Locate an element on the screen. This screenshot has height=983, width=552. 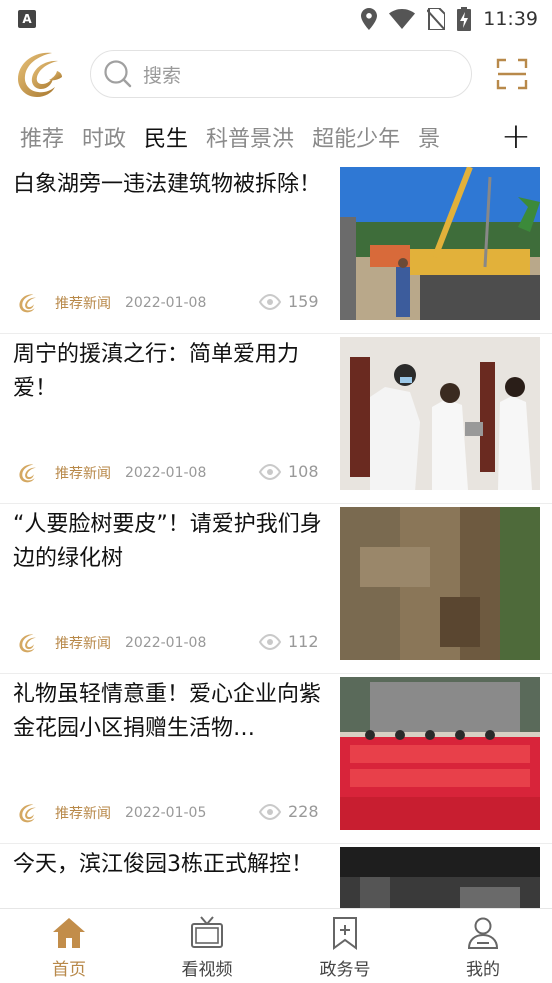
view-count: 108 is located at coordinates (303, 471).